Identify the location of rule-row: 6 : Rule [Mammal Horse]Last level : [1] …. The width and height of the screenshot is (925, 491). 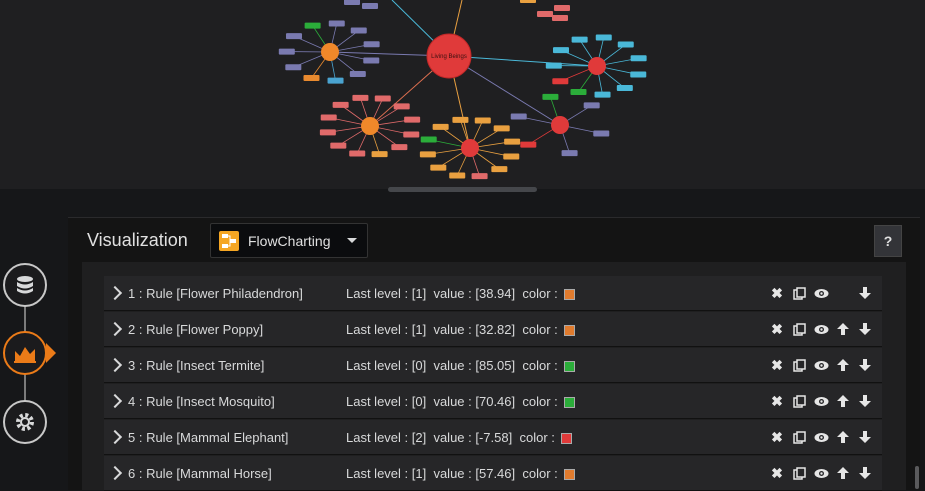
(493, 473).